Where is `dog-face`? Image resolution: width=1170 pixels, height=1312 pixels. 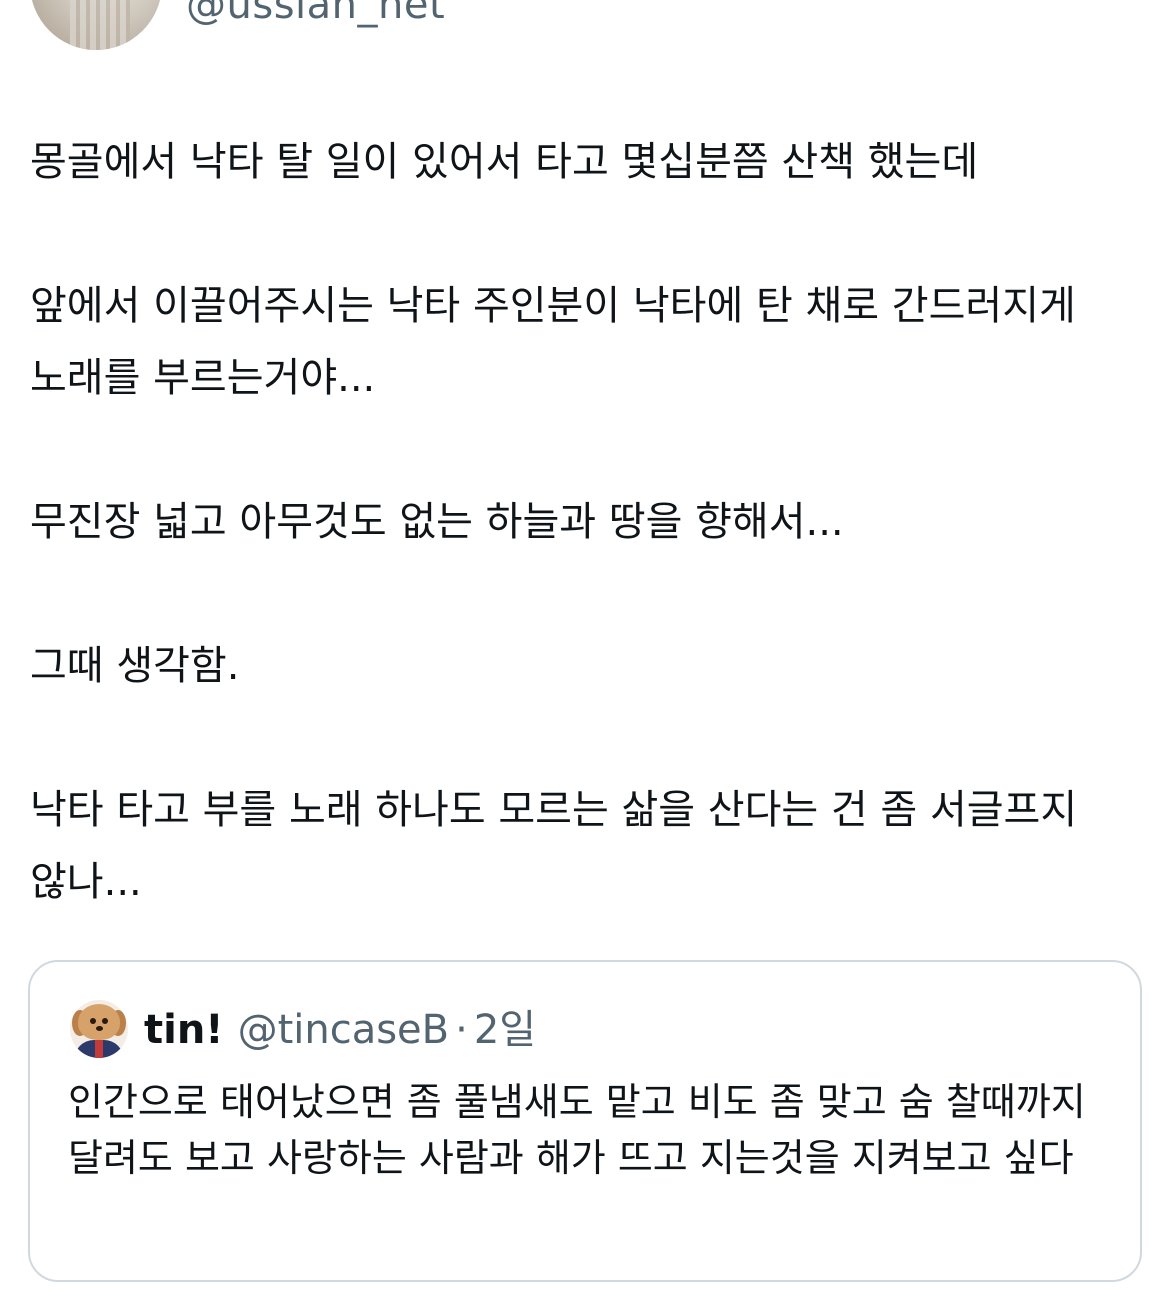 dog-face is located at coordinates (99, 1022).